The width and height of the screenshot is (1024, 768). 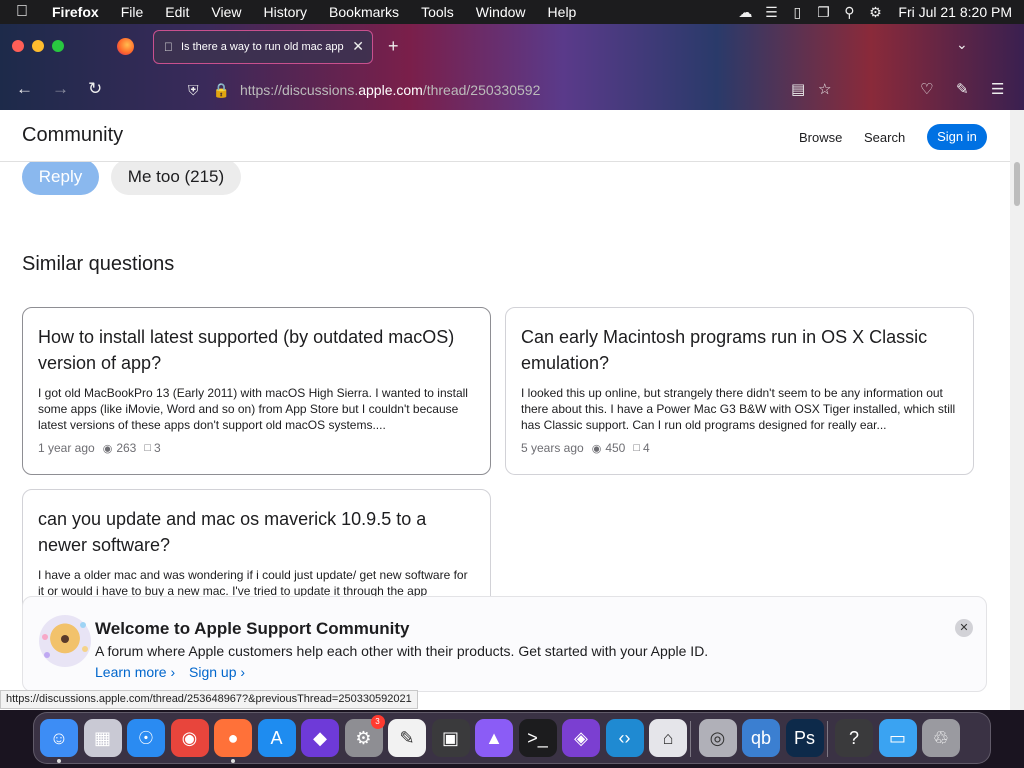 I want to click on dock-downloads-folder-icon: ▭, so click(x=897, y=738).